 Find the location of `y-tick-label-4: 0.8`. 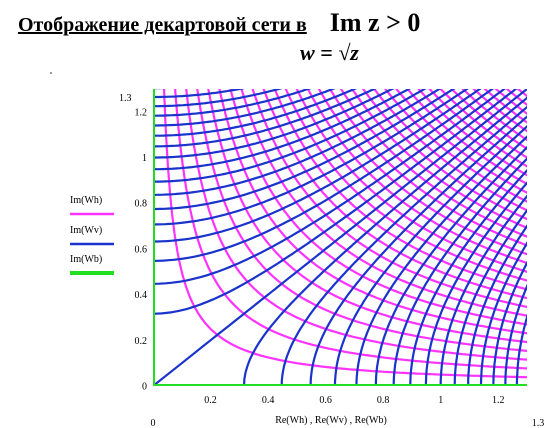

y-tick-label-4: 0.8 is located at coordinates (141, 204).